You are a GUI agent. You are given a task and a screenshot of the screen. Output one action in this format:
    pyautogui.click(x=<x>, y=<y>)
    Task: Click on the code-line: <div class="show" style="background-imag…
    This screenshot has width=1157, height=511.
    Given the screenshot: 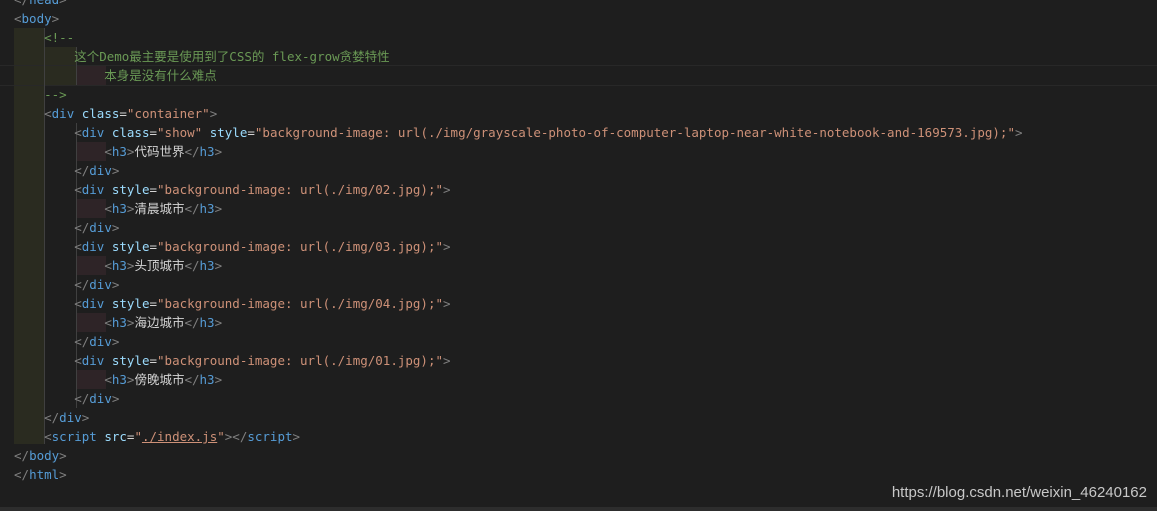 What is the action you would take?
    pyautogui.click(x=518, y=132)
    